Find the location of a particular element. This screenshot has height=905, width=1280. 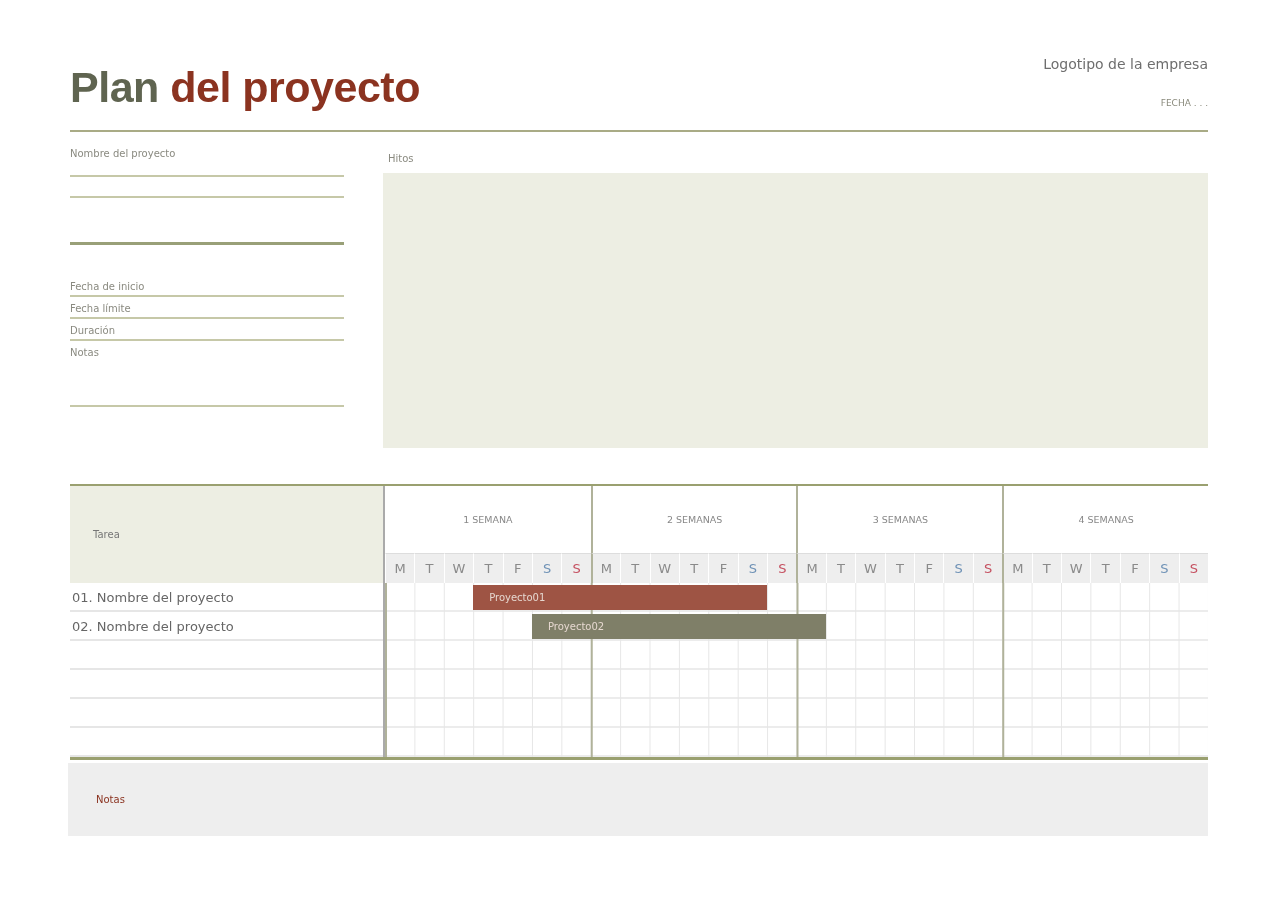

week-heading: 1 SEMANA is located at coordinates (488, 520).